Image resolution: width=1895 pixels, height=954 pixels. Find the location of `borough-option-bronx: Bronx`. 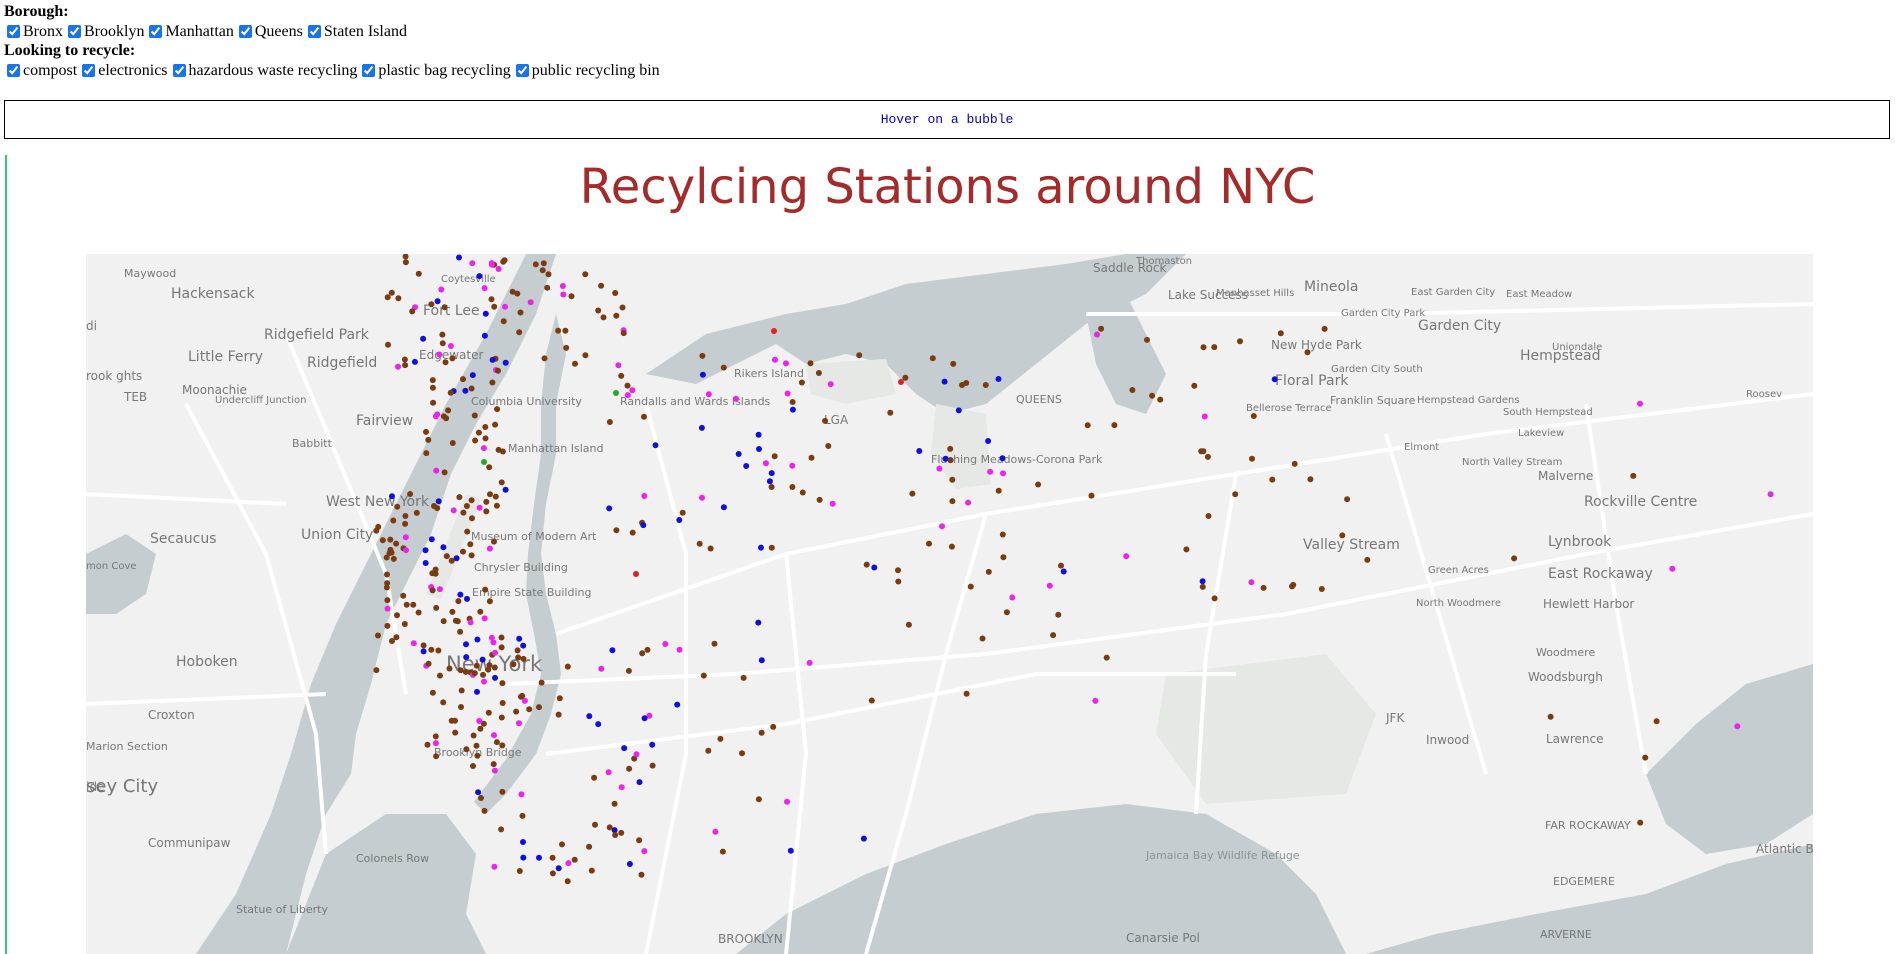

borough-option-bronx: Bronx is located at coordinates (33, 31).